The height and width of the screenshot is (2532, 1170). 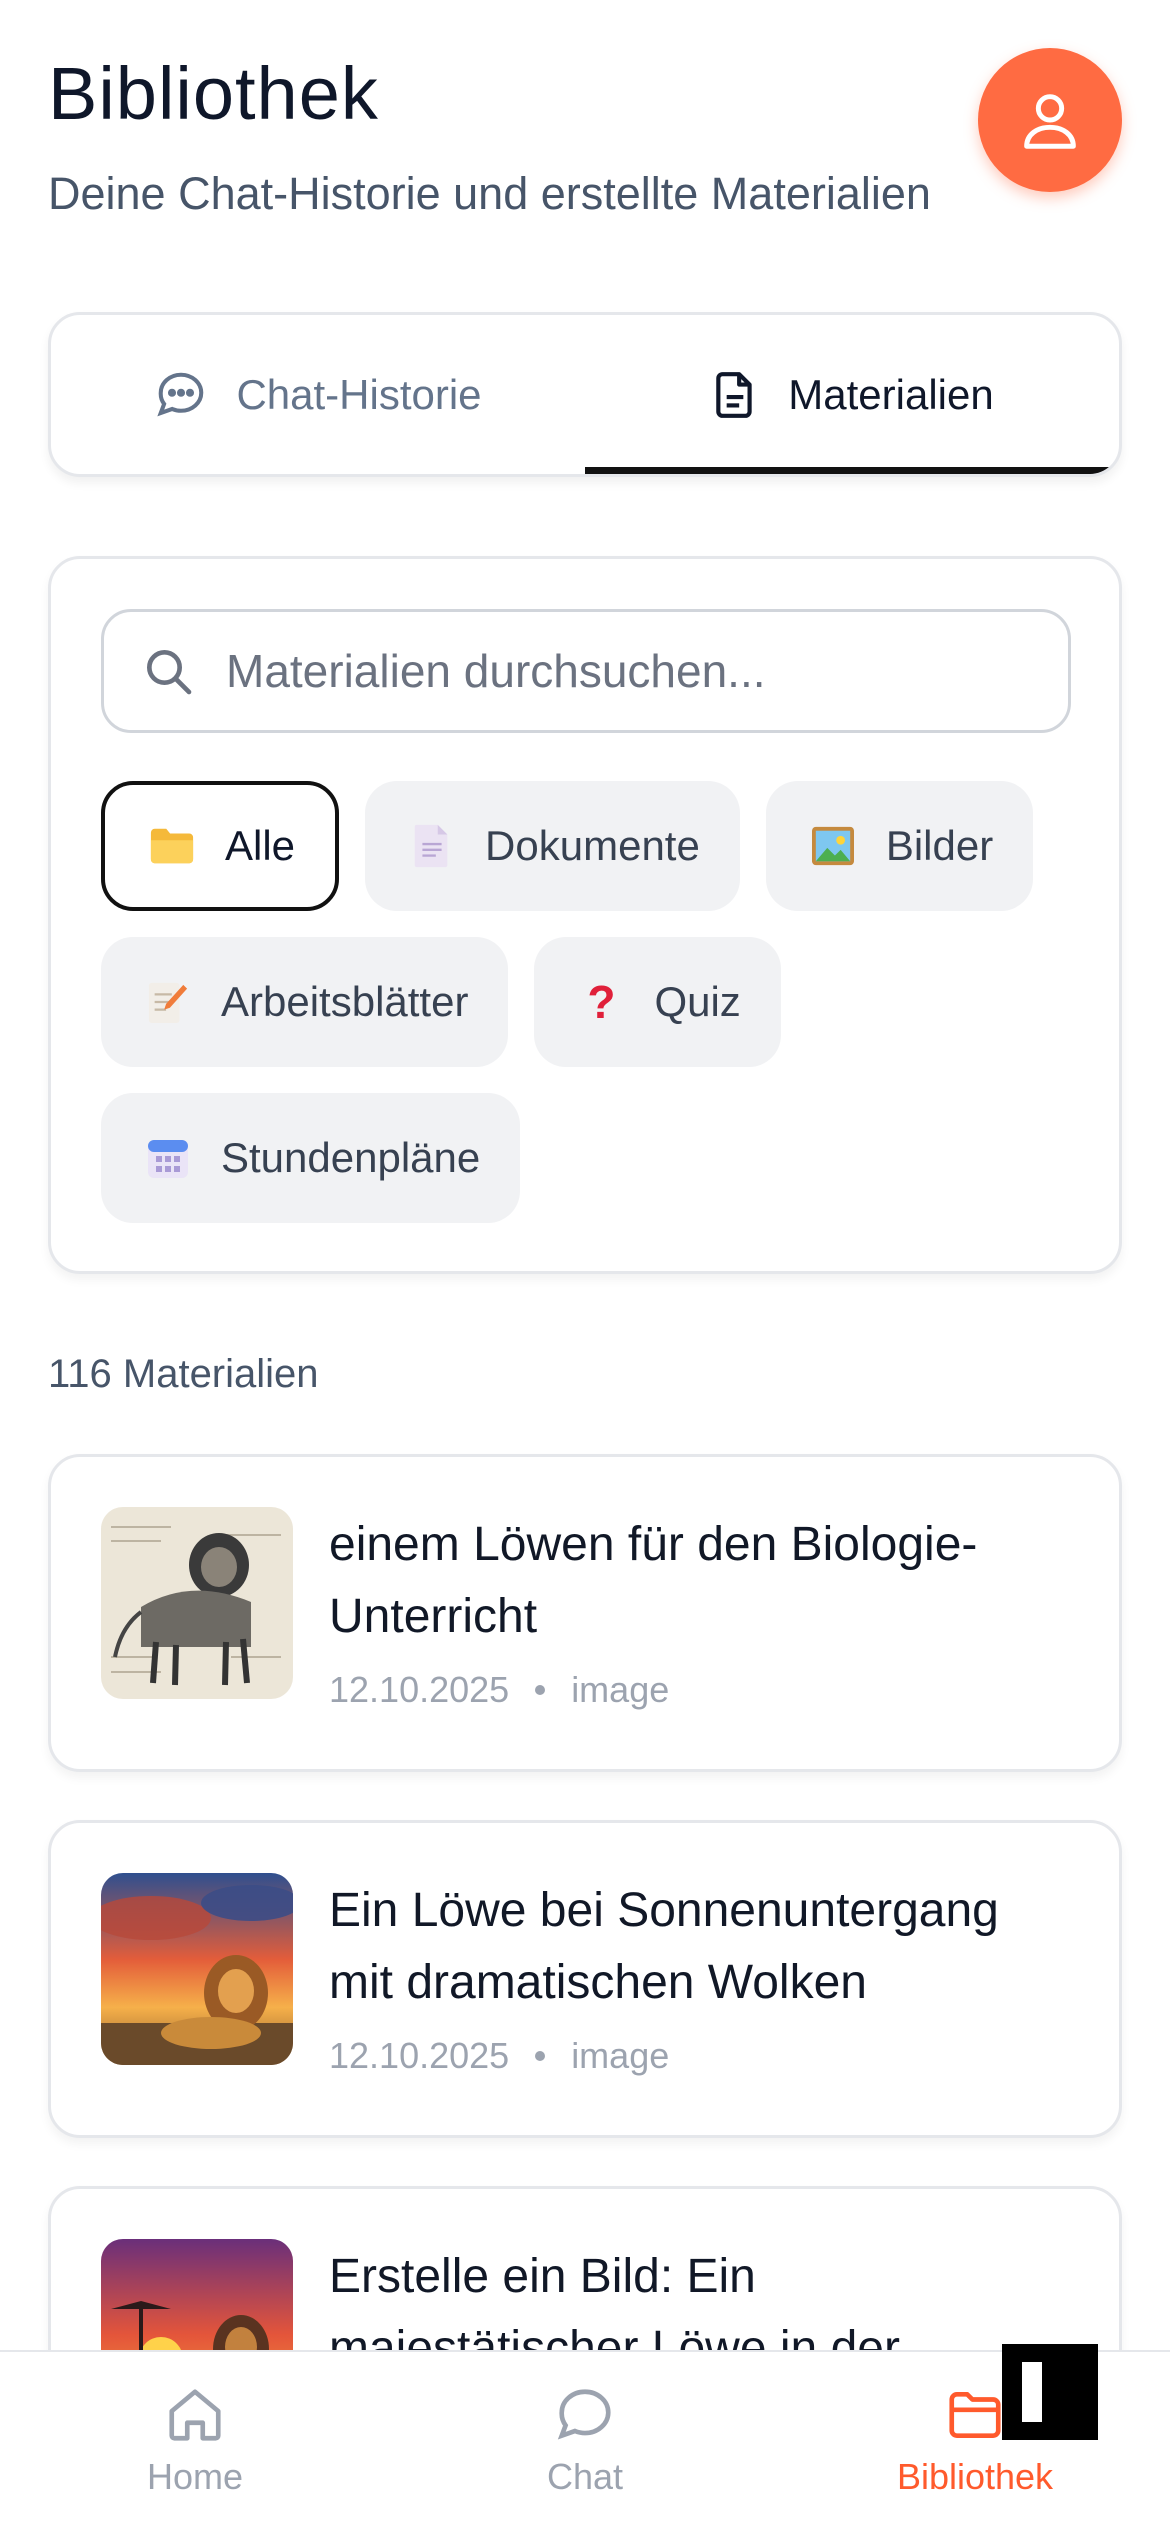 I want to click on chip-label: Bilder, so click(x=939, y=845).